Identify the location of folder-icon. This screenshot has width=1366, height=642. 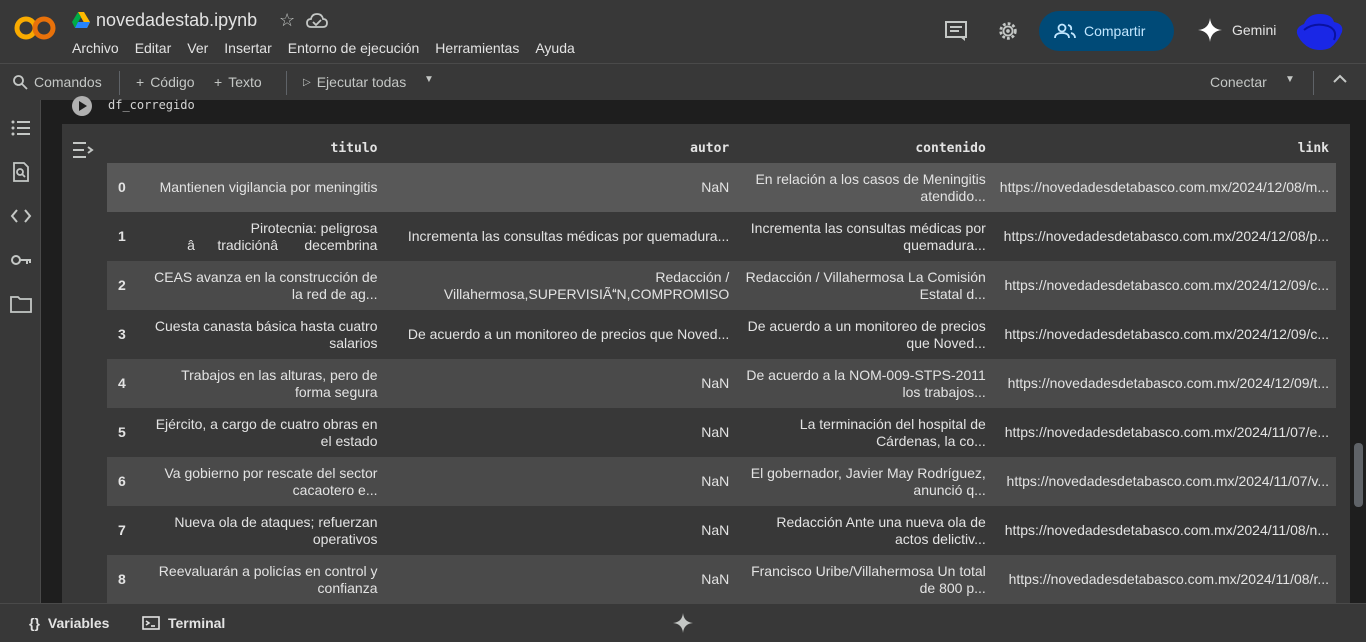
(21, 304).